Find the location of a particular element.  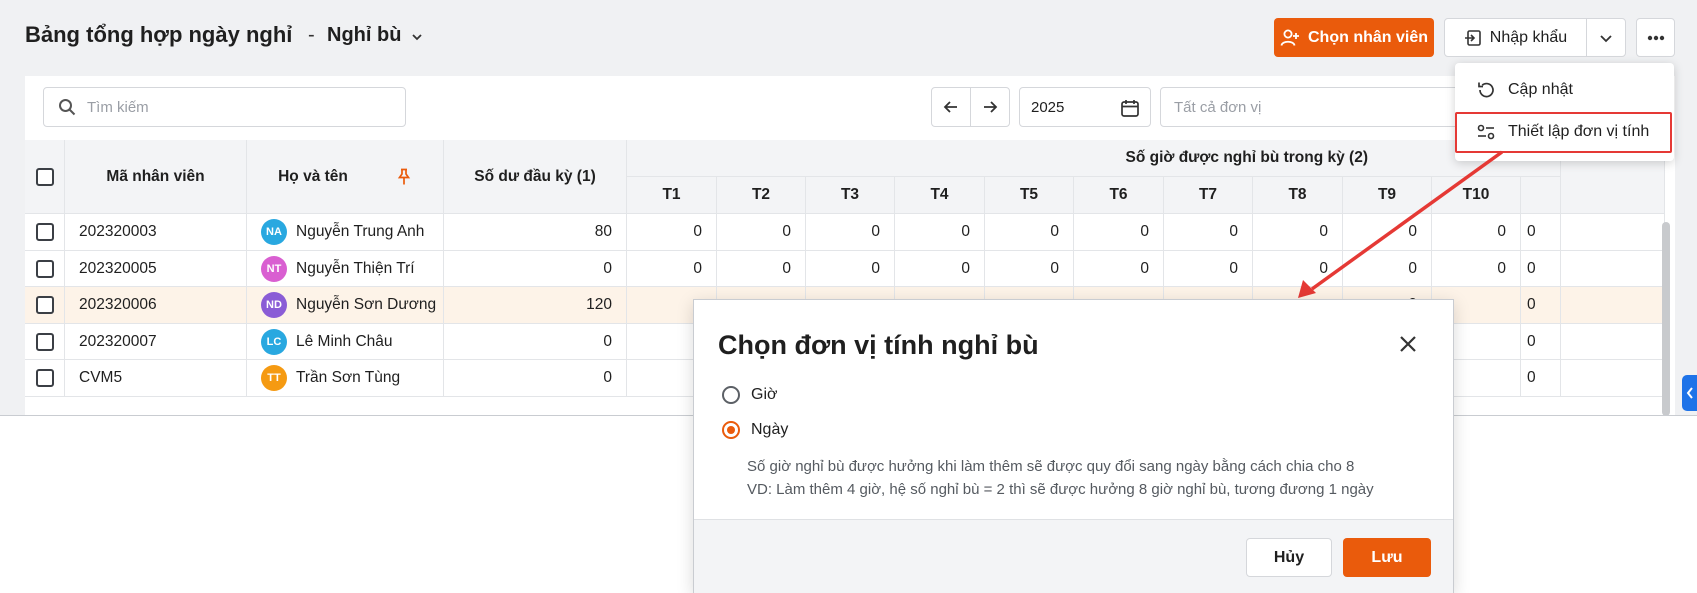

employee-name-cell: LC Lê Minh Châu is located at coordinates (345, 342).